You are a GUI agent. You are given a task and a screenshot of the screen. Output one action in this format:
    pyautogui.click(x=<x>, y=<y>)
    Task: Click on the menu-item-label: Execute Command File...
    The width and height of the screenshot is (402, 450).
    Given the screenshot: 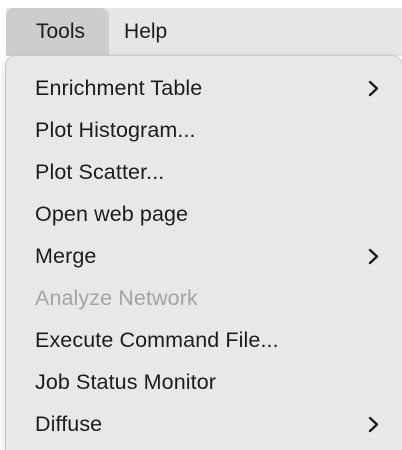 What is the action you would take?
    pyautogui.click(x=157, y=339)
    